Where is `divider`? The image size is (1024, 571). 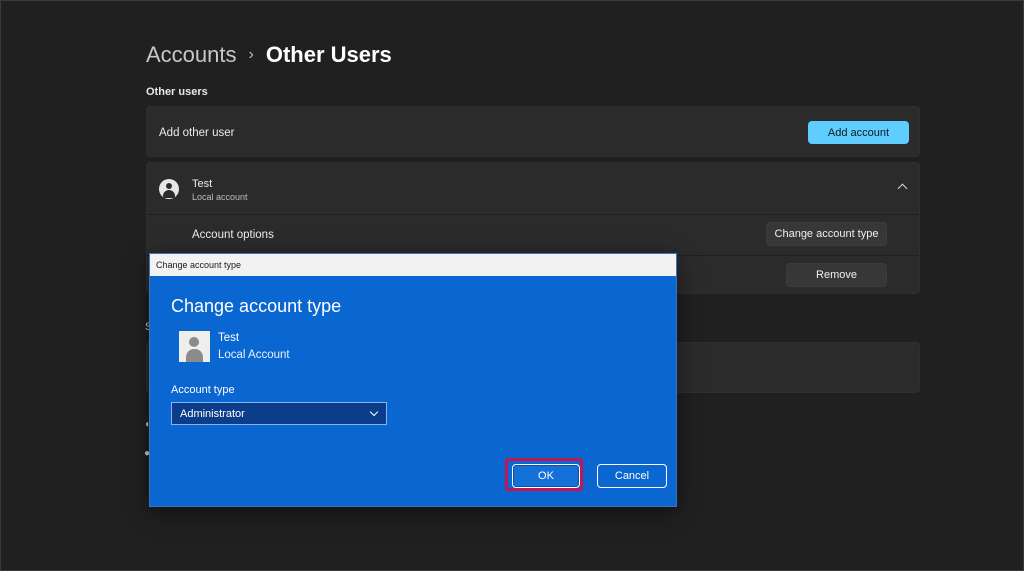
divider is located at coordinates (533, 214).